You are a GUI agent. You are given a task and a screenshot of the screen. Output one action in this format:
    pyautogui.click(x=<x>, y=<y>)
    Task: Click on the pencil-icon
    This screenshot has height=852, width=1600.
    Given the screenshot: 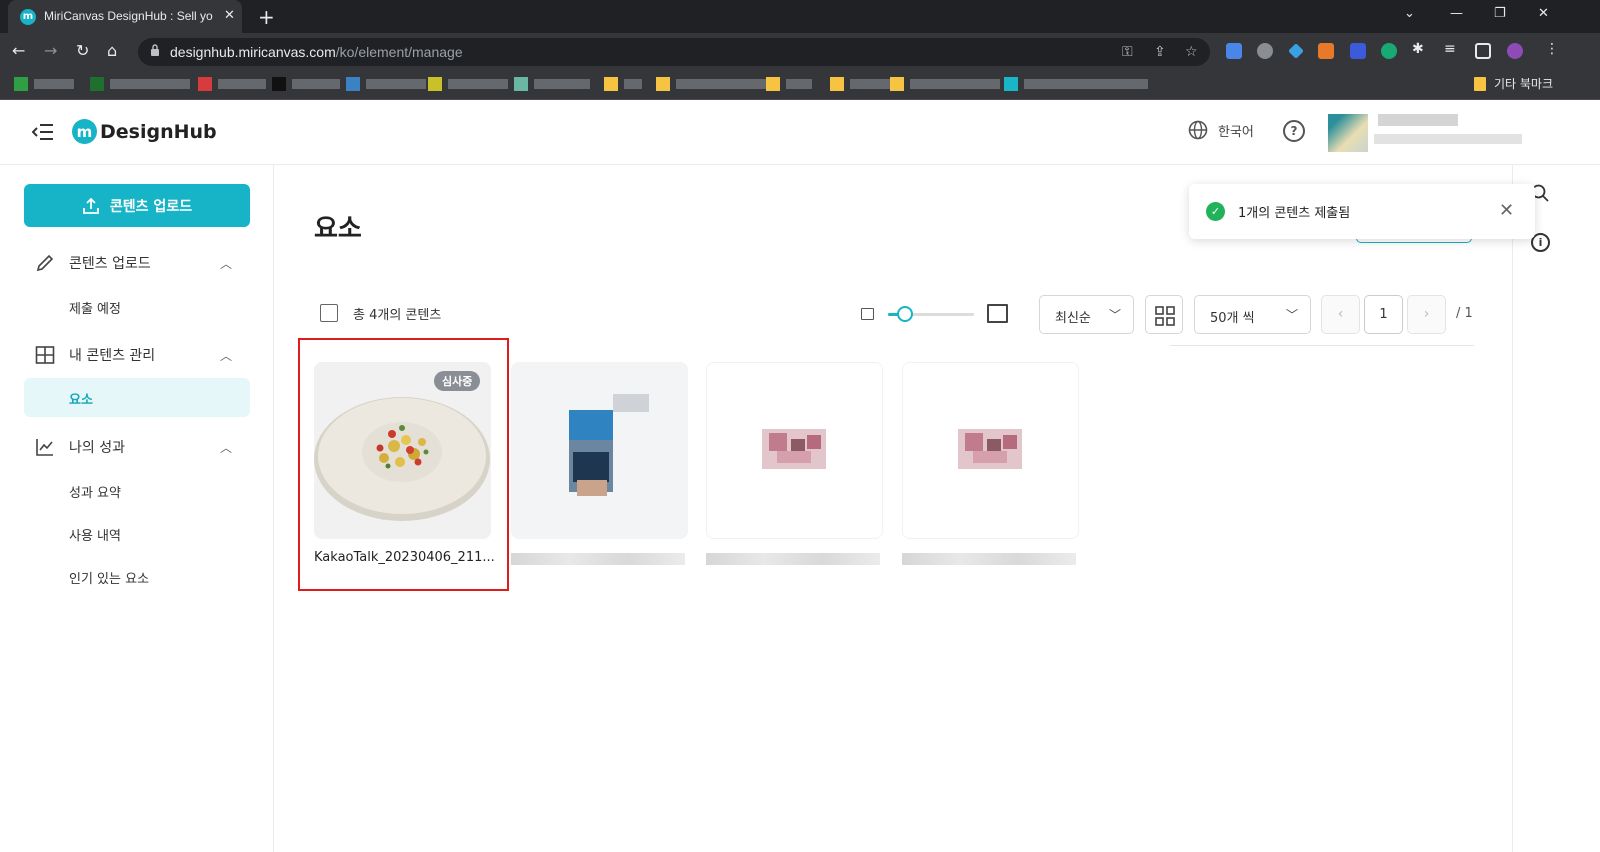 What is the action you would take?
    pyautogui.click(x=45, y=263)
    